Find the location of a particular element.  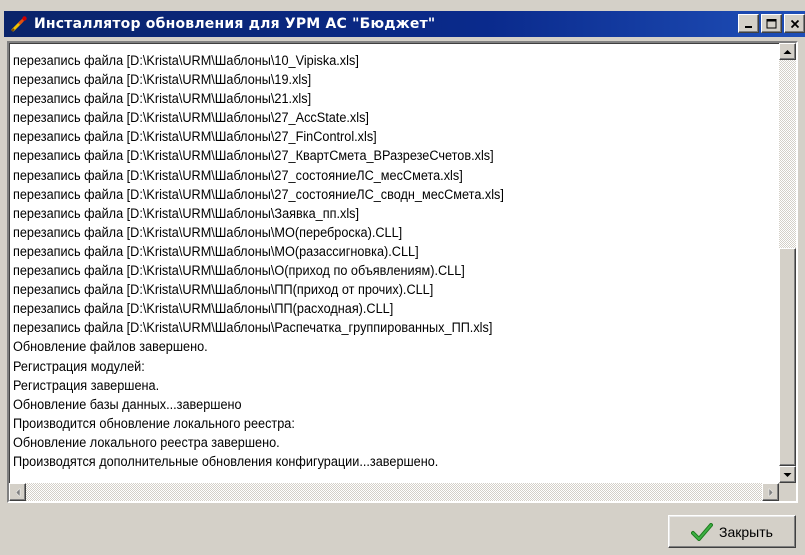

close-button: Закрыть is located at coordinates (732, 531).